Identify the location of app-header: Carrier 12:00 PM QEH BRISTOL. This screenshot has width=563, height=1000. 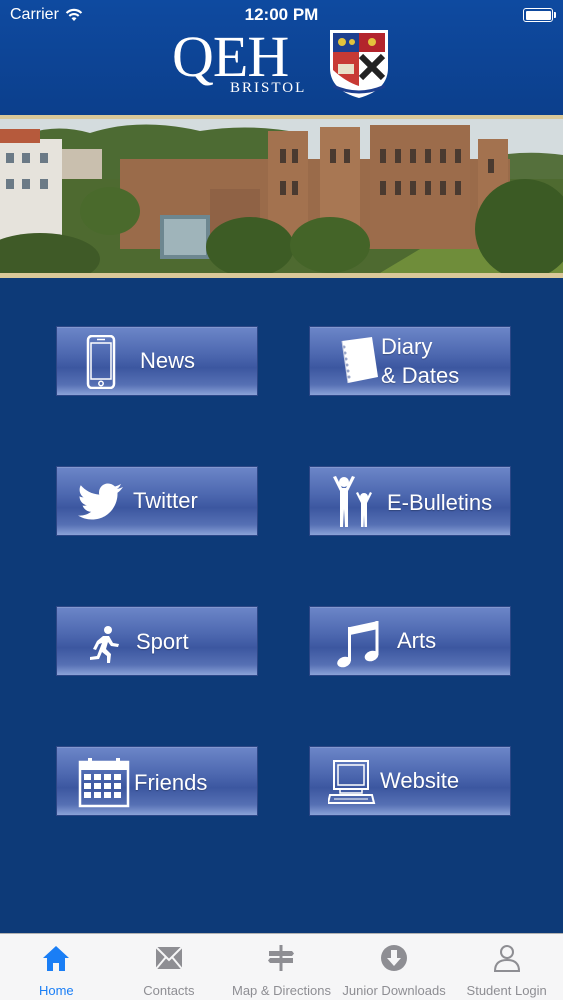
(281, 57).